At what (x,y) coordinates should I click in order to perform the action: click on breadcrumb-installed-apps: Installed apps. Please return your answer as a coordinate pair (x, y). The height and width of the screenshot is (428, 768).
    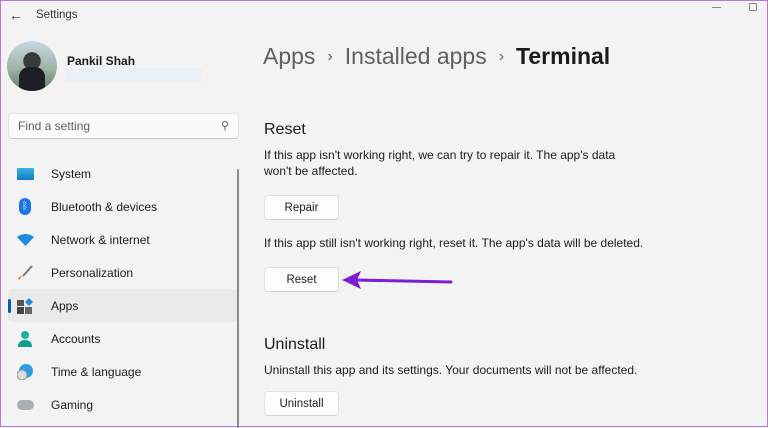
    Looking at the image, I should click on (416, 56).